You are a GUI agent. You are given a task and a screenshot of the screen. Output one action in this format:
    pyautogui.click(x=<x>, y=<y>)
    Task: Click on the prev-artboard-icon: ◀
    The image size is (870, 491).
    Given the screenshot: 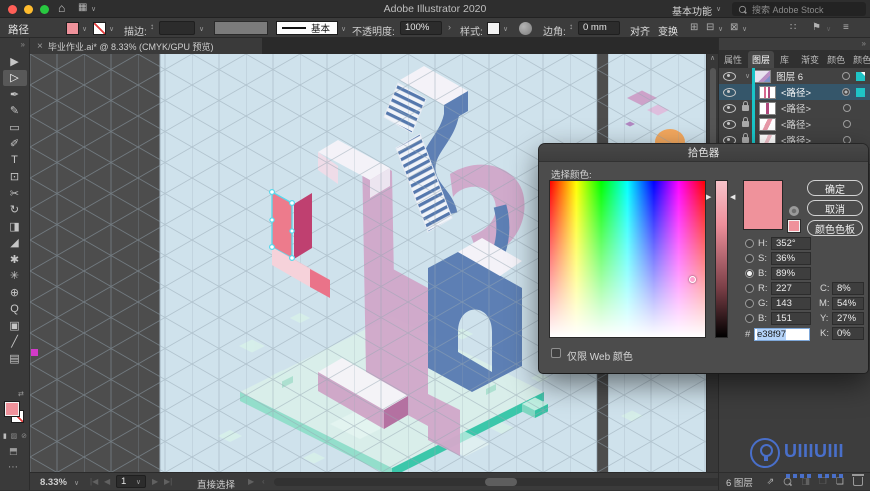 What is the action you would take?
    pyautogui.click(x=107, y=481)
    